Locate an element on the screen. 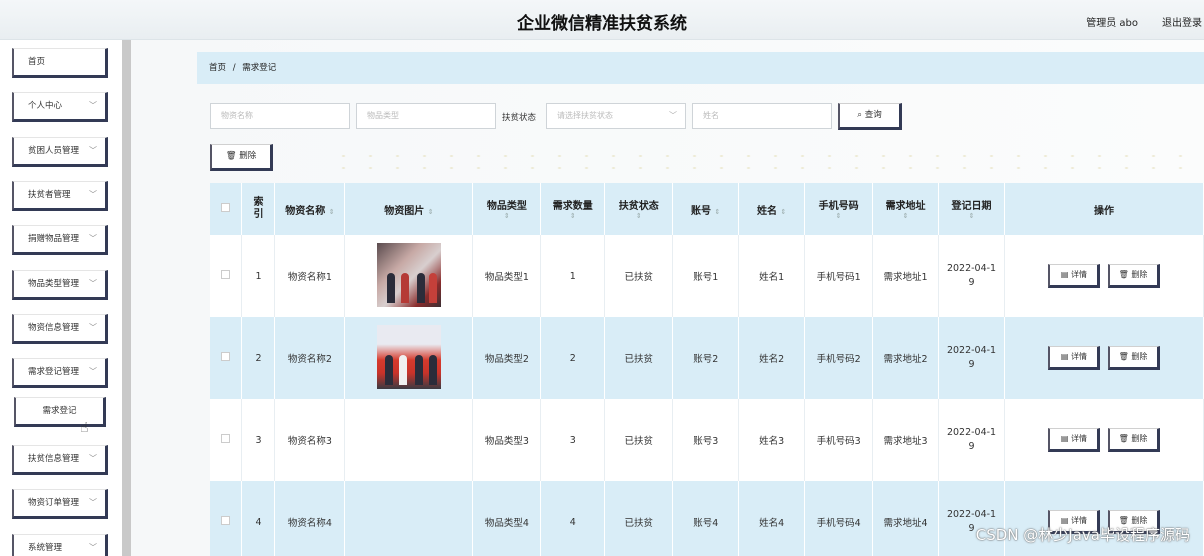 The image size is (1204, 556). delete-button-label: 删除 is located at coordinates (248, 156).